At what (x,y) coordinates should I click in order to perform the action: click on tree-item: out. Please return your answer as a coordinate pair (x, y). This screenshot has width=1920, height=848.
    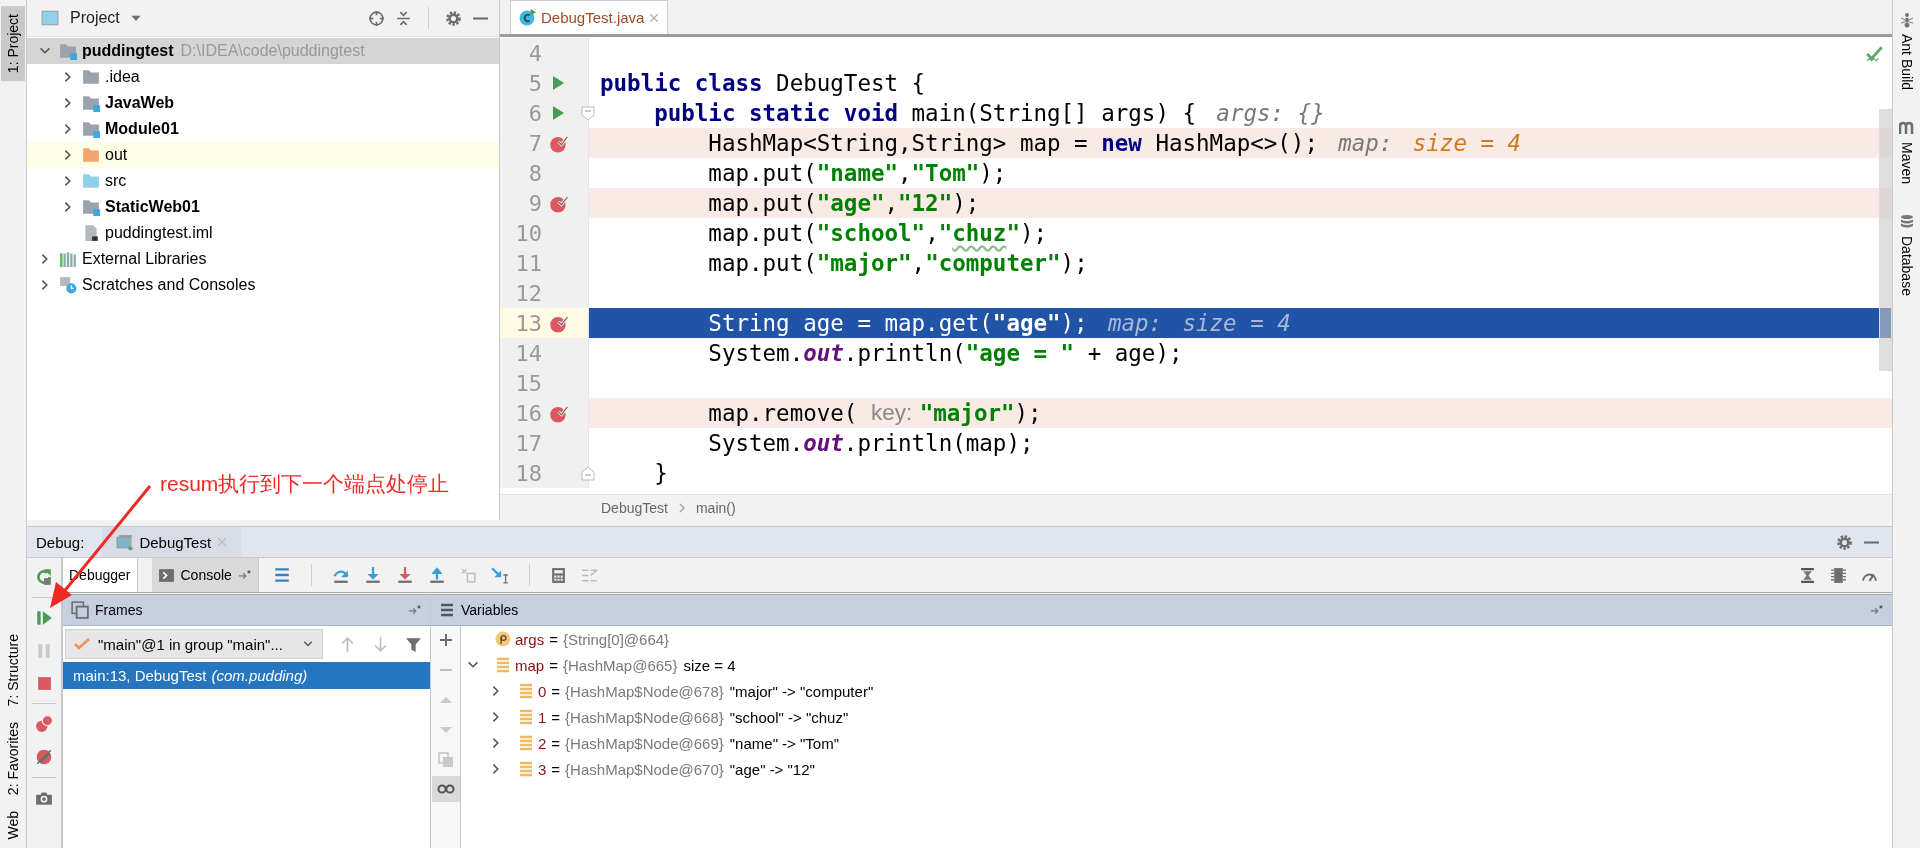
    Looking at the image, I should click on (263, 155).